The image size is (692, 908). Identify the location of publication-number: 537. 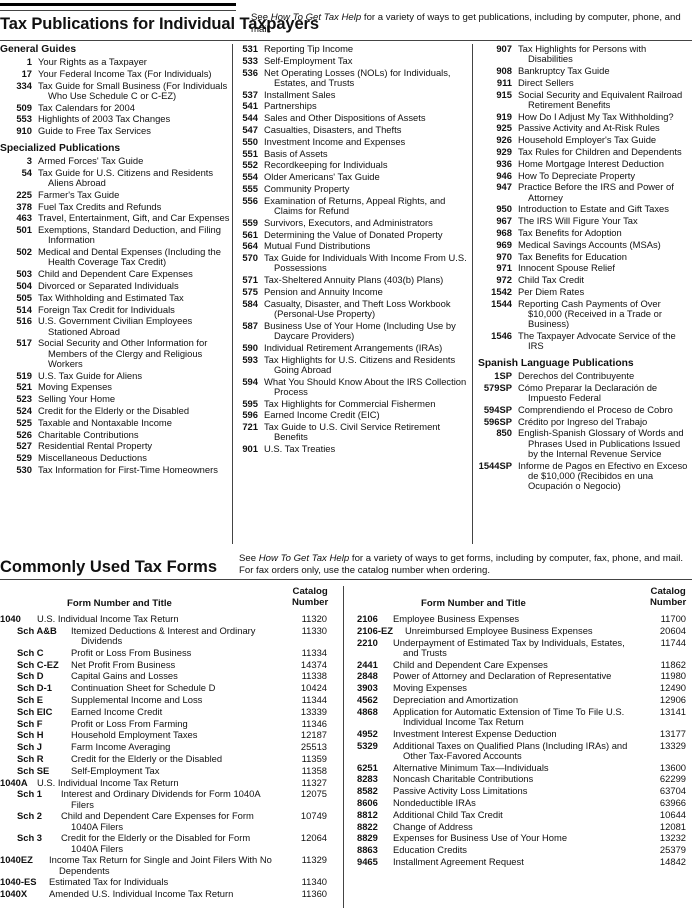
(250, 94).